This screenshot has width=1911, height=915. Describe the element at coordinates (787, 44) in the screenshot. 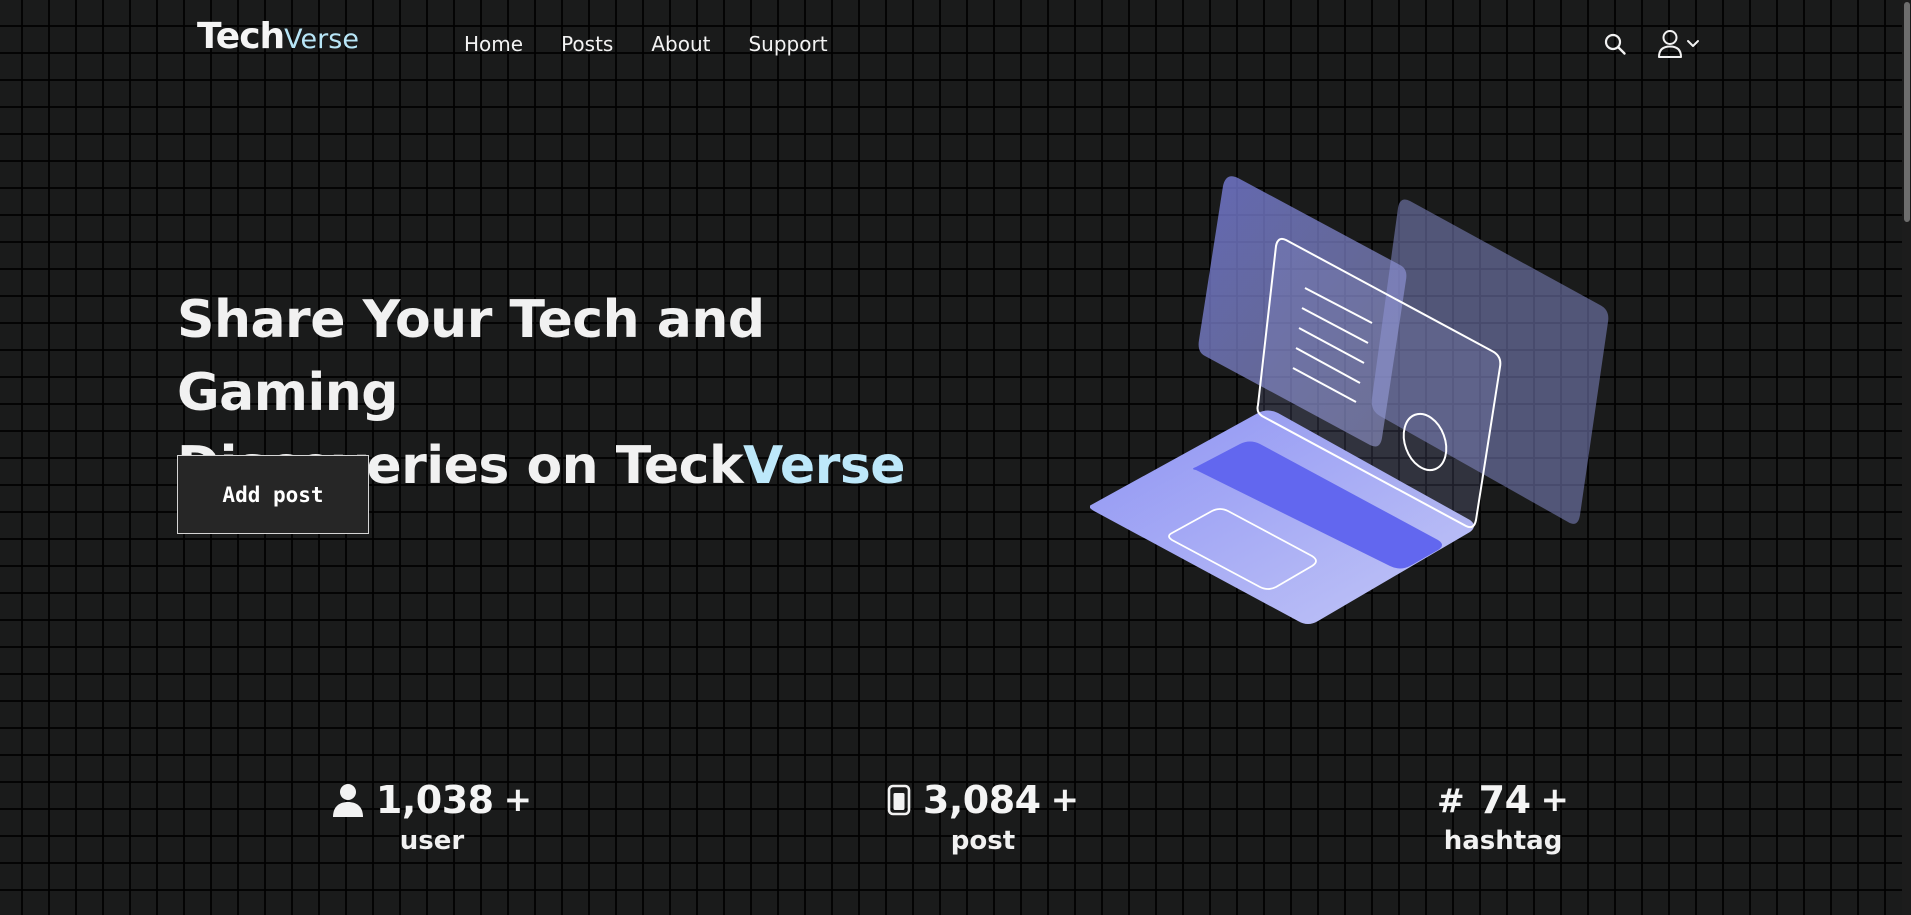

I see `nav-support-link: Support` at that location.